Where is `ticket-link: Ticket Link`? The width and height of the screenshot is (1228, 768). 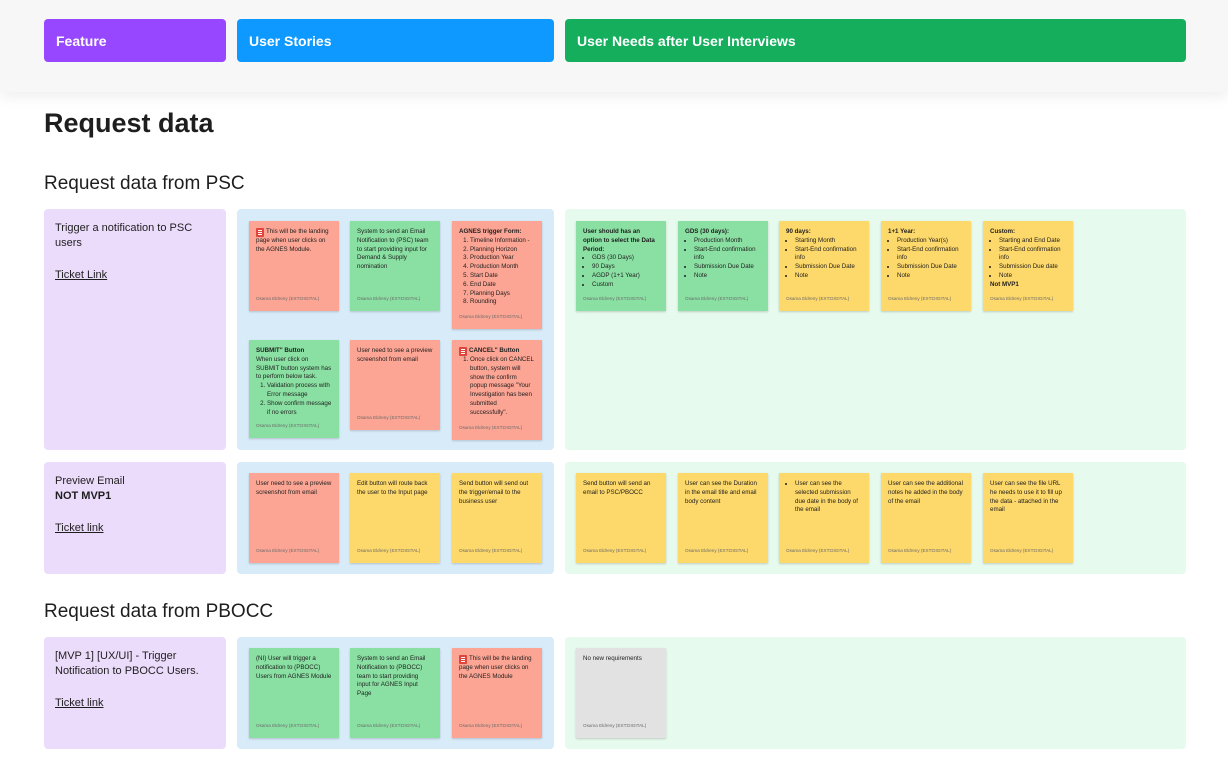
ticket-link: Ticket Link is located at coordinates (81, 275).